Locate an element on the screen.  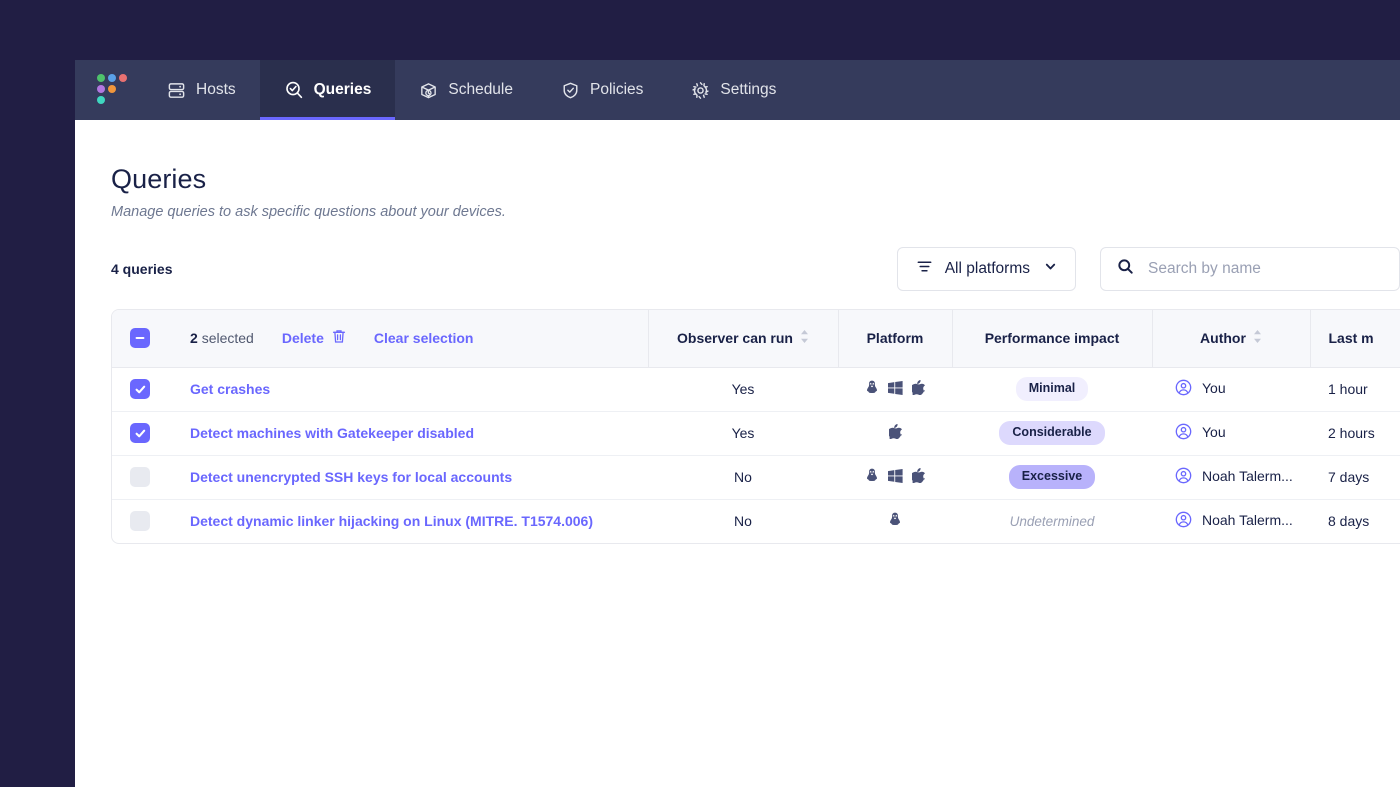
nav-item-policies: Policies is located at coordinates (602, 90).